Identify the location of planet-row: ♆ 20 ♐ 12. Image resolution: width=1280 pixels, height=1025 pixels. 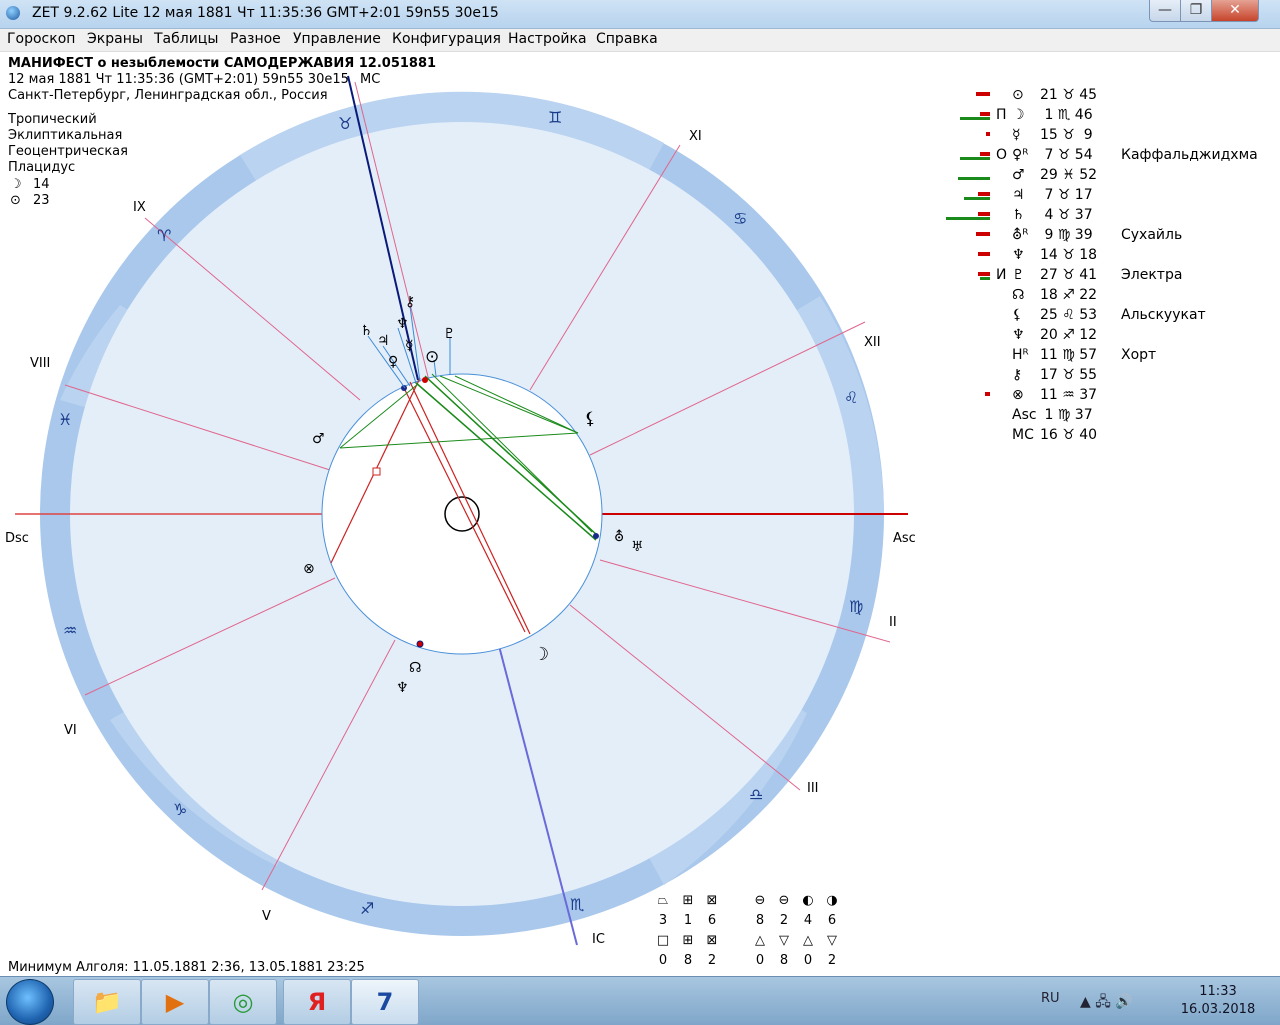
(1105, 336).